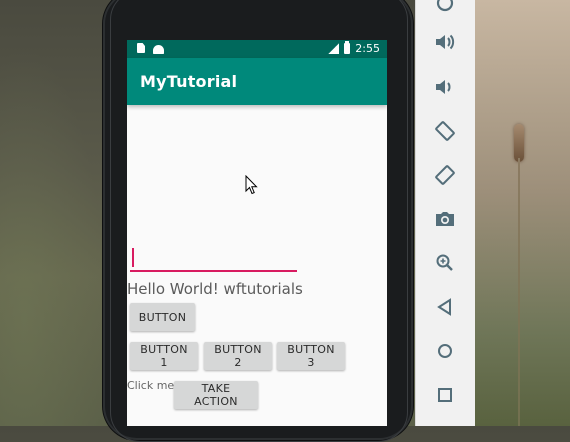 The image size is (570, 442). I want to click on power-icon, so click(445, 9).